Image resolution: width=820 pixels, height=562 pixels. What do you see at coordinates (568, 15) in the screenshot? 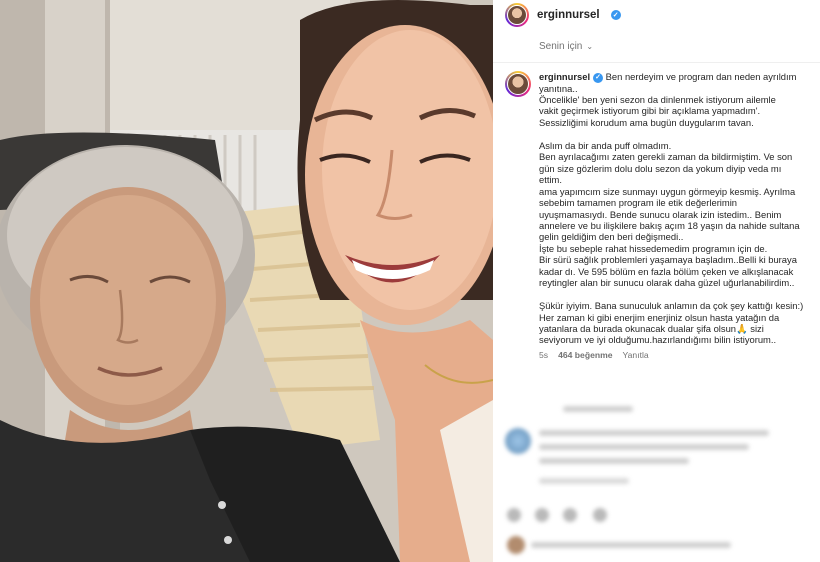
I see `author-username: erginnursel` at bounding box center [568, 15].